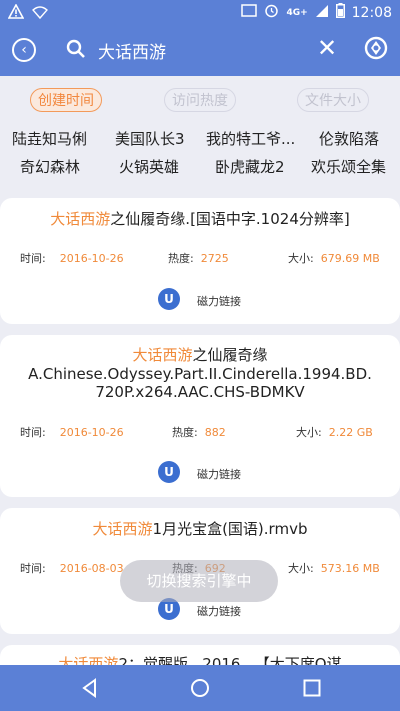 This screenshot has height=711, width=400. I want to click on result-size: 大小: 2.22 GB, so click(334, 432).